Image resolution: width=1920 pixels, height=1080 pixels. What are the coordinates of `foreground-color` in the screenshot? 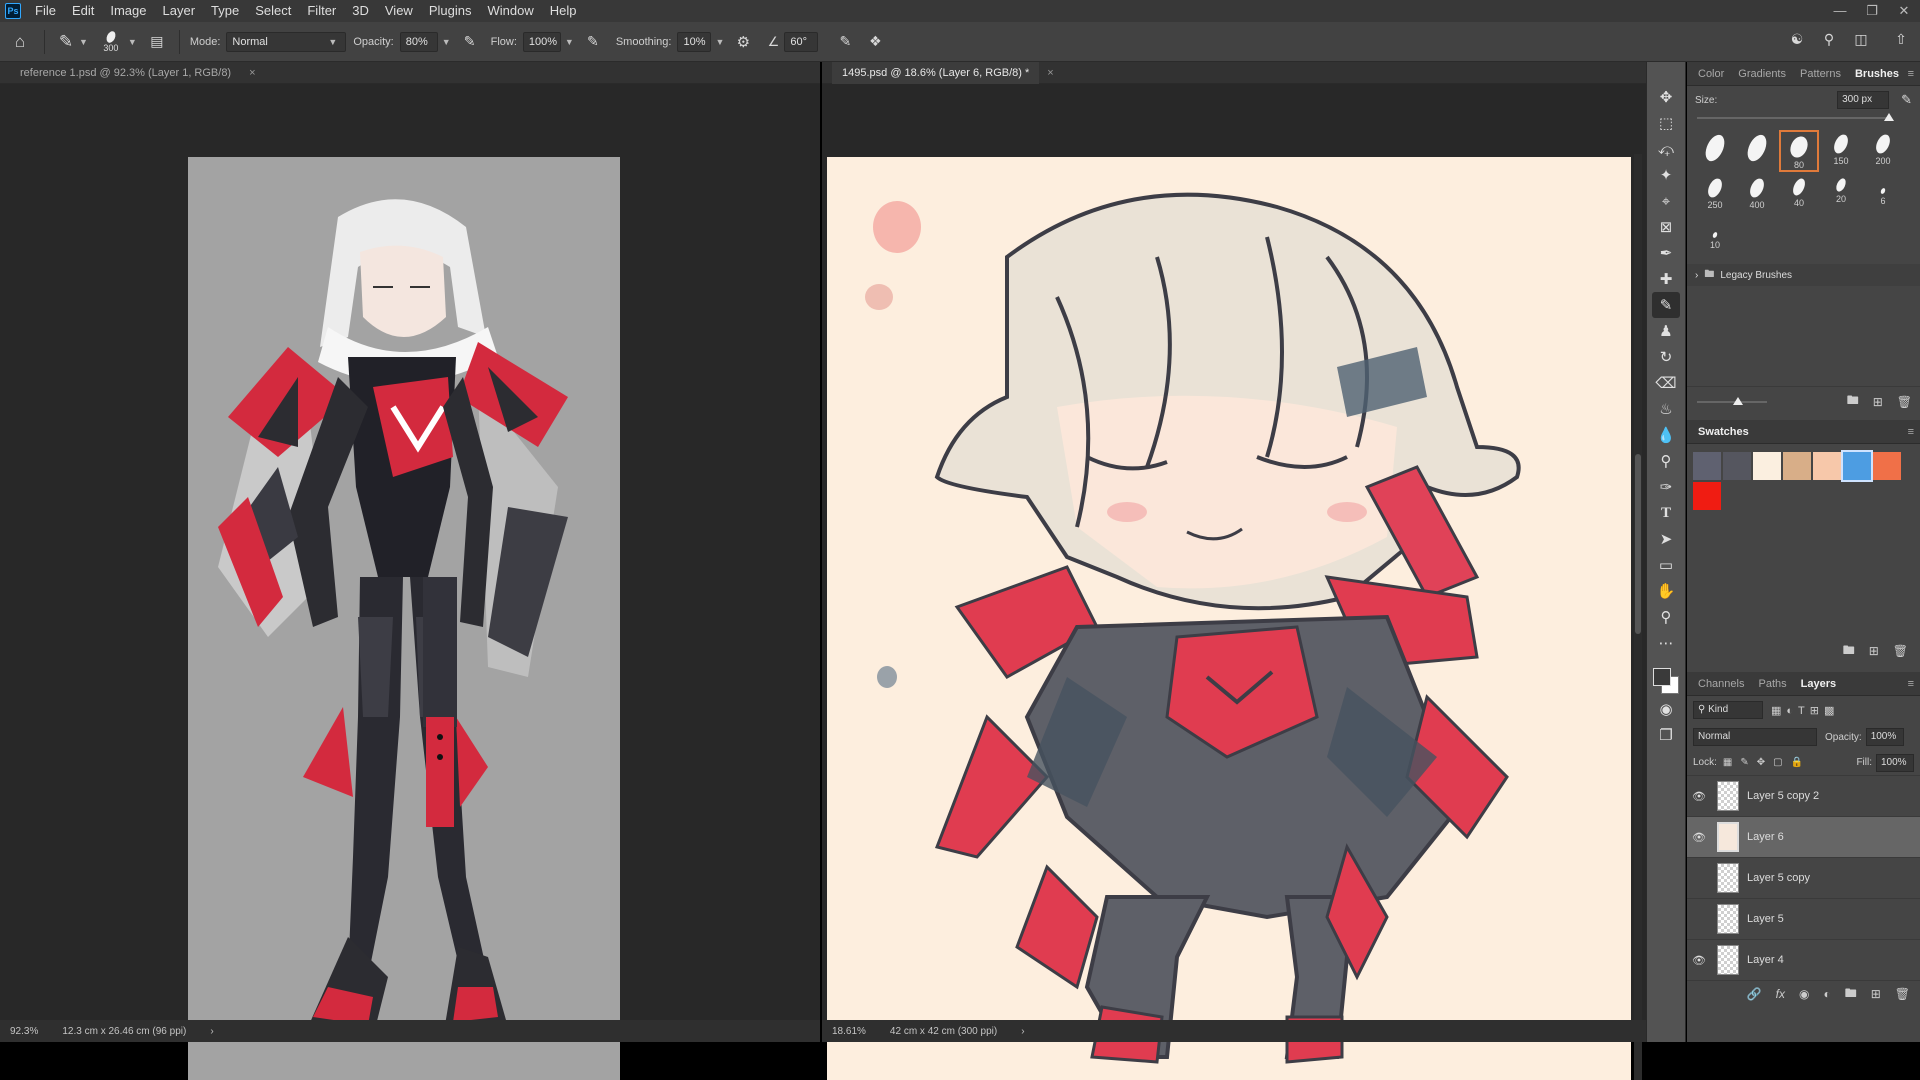 It's located at (1662, 677).